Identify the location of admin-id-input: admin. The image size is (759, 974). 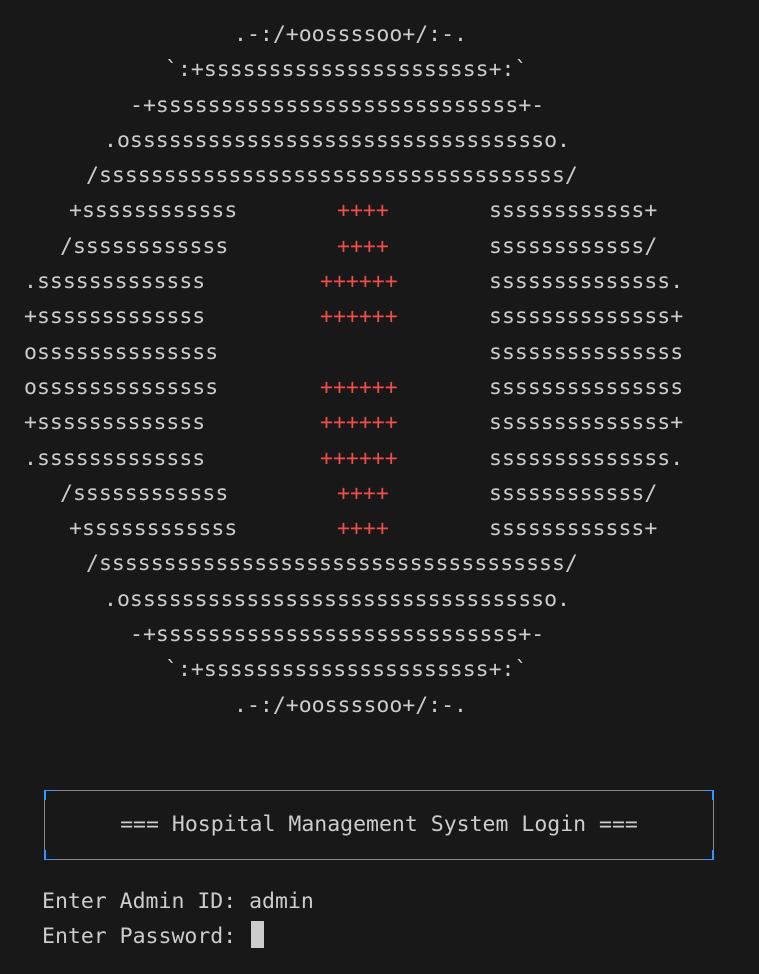
(281, 901).